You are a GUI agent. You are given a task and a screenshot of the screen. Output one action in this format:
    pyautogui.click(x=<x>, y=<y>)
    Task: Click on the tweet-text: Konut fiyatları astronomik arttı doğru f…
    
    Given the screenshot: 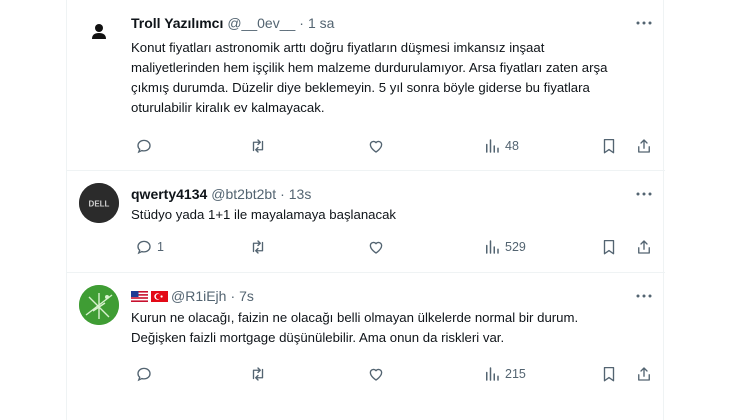 What is the action you would take?
    pyautogui.click(x=369, y=77)
    